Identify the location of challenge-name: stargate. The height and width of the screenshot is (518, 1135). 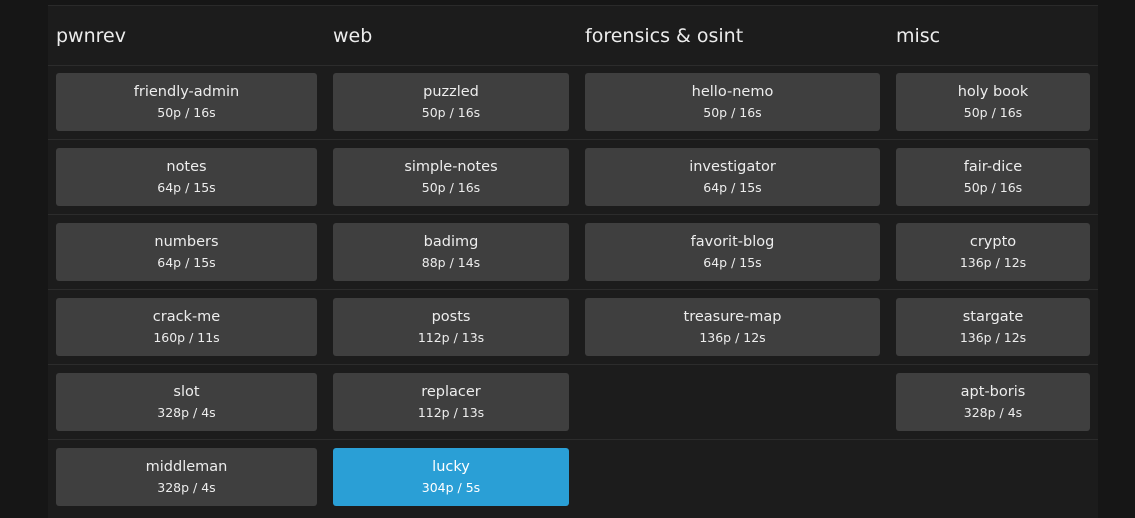
(993, 317).